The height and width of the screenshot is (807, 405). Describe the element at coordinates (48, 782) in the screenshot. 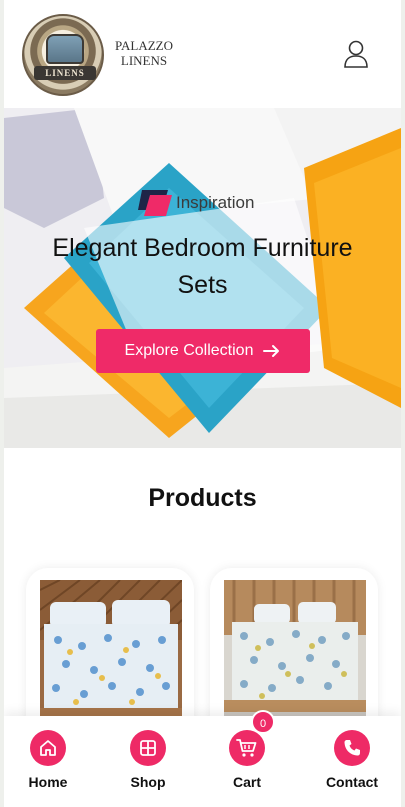

I see `nav-label-home: Home` at that location.